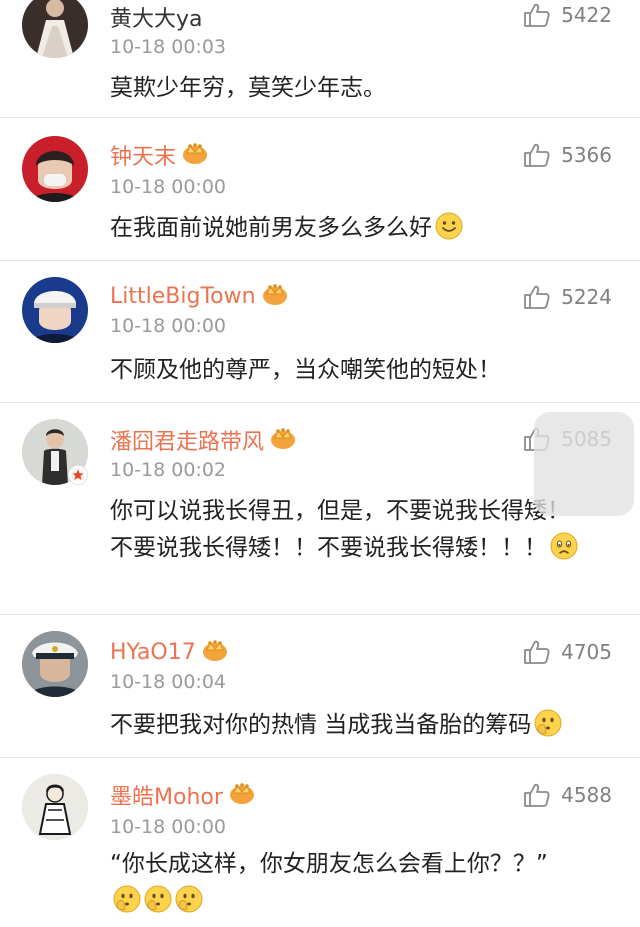 The width and height of the screenshot is (640, 927). I want to click on comment-time: 10-18 00:04, so click(168, 682).